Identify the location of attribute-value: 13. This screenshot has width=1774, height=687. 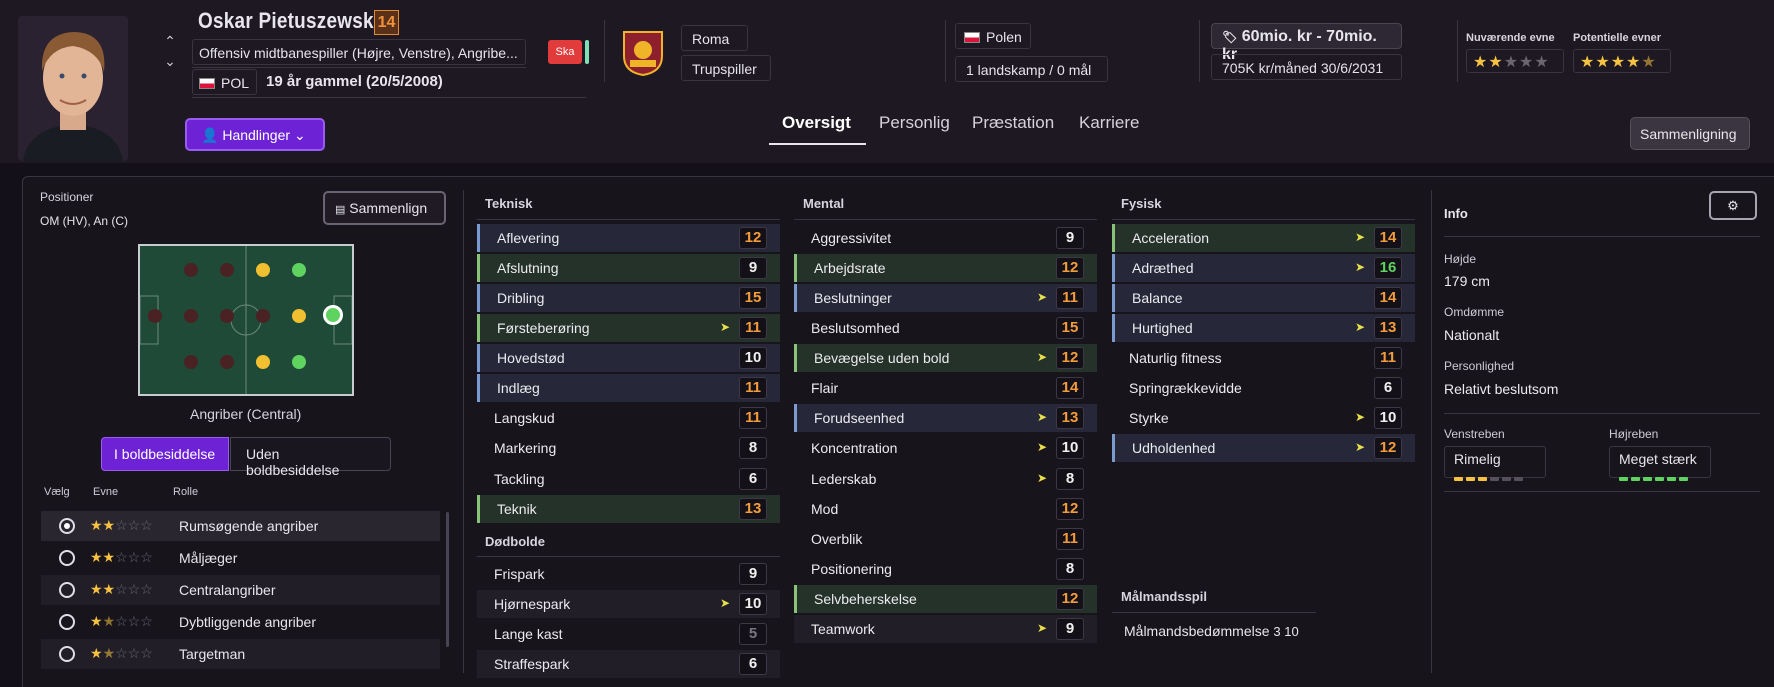
(1388, 328).